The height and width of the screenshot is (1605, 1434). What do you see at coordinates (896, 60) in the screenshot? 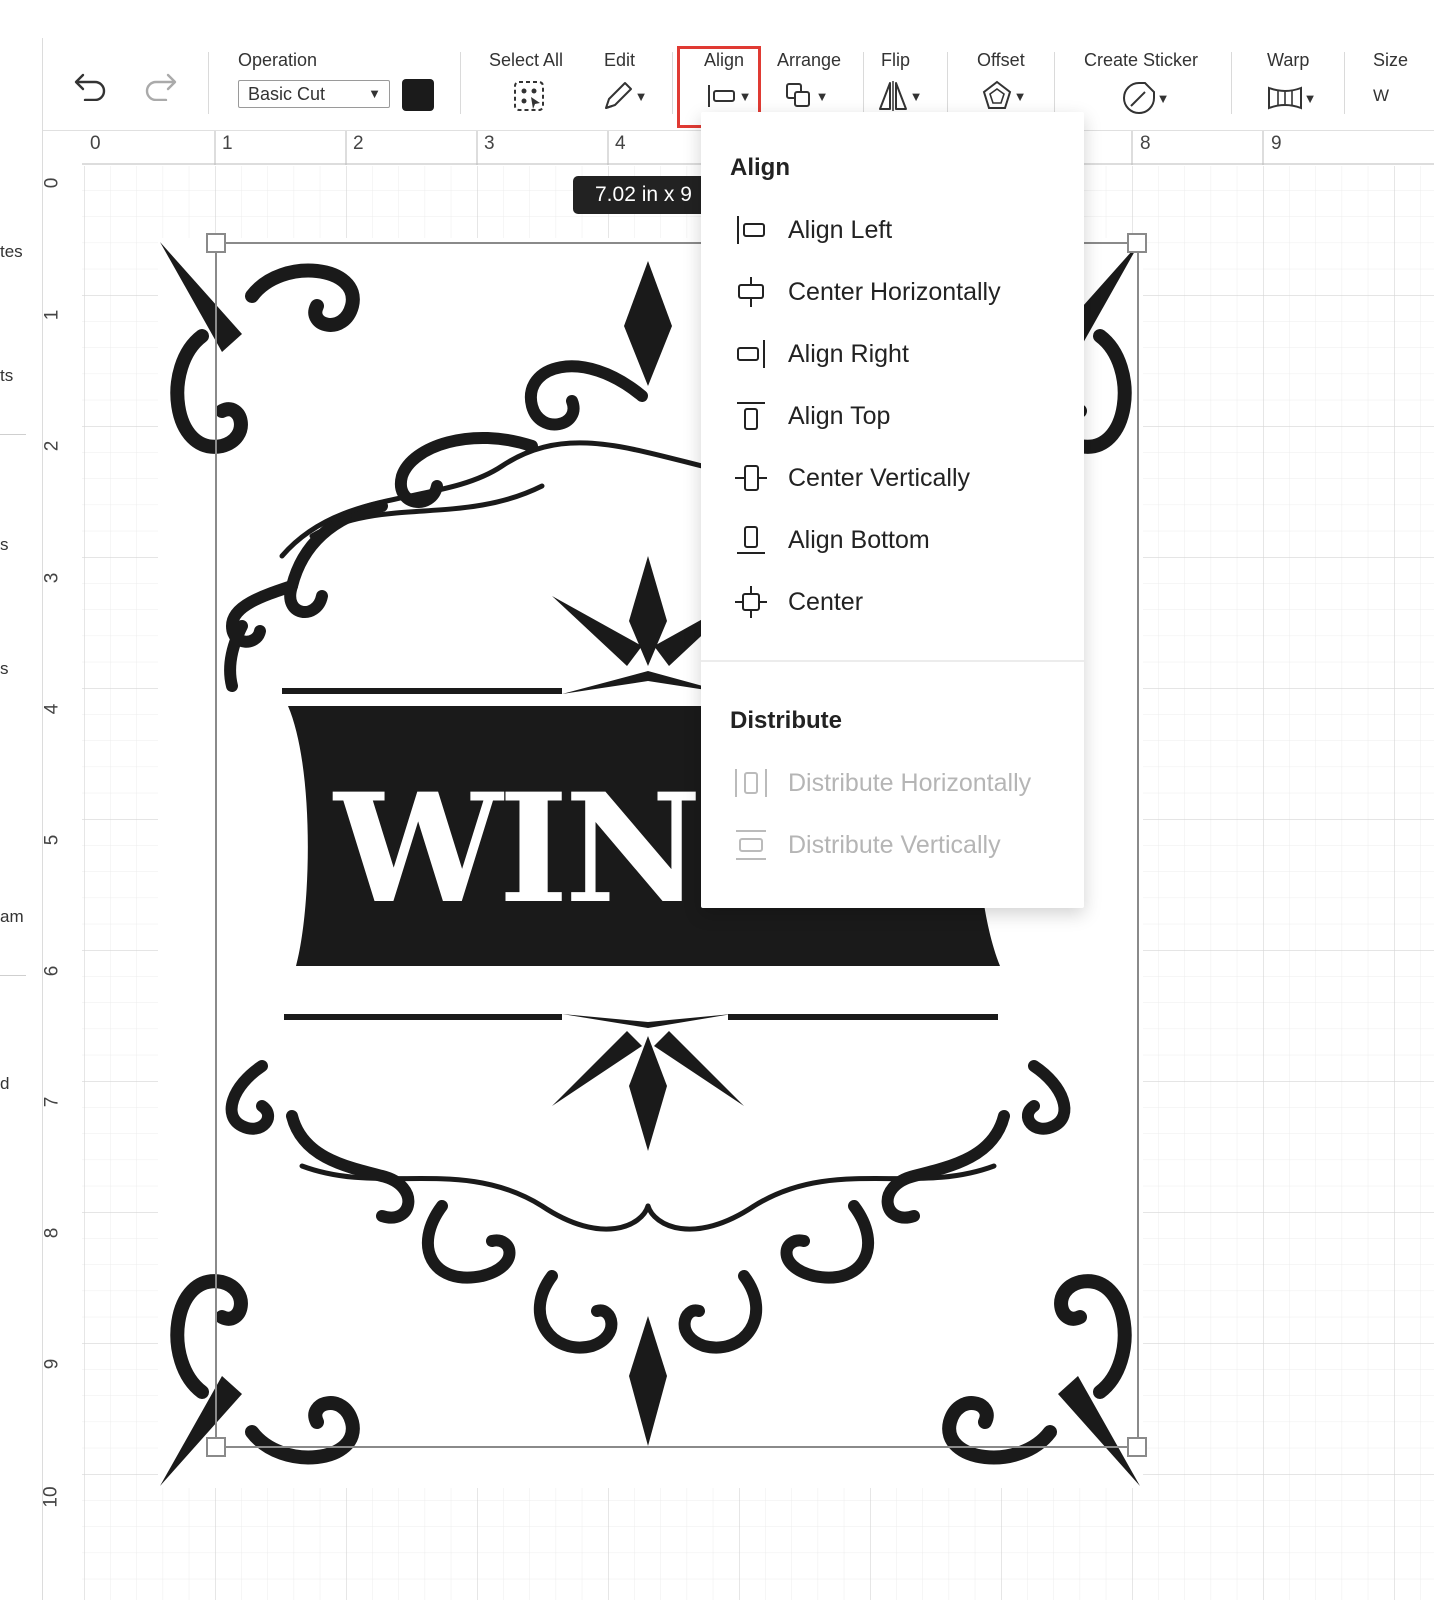
I see `flip-label: Flip` at bounding box center [896, 60].